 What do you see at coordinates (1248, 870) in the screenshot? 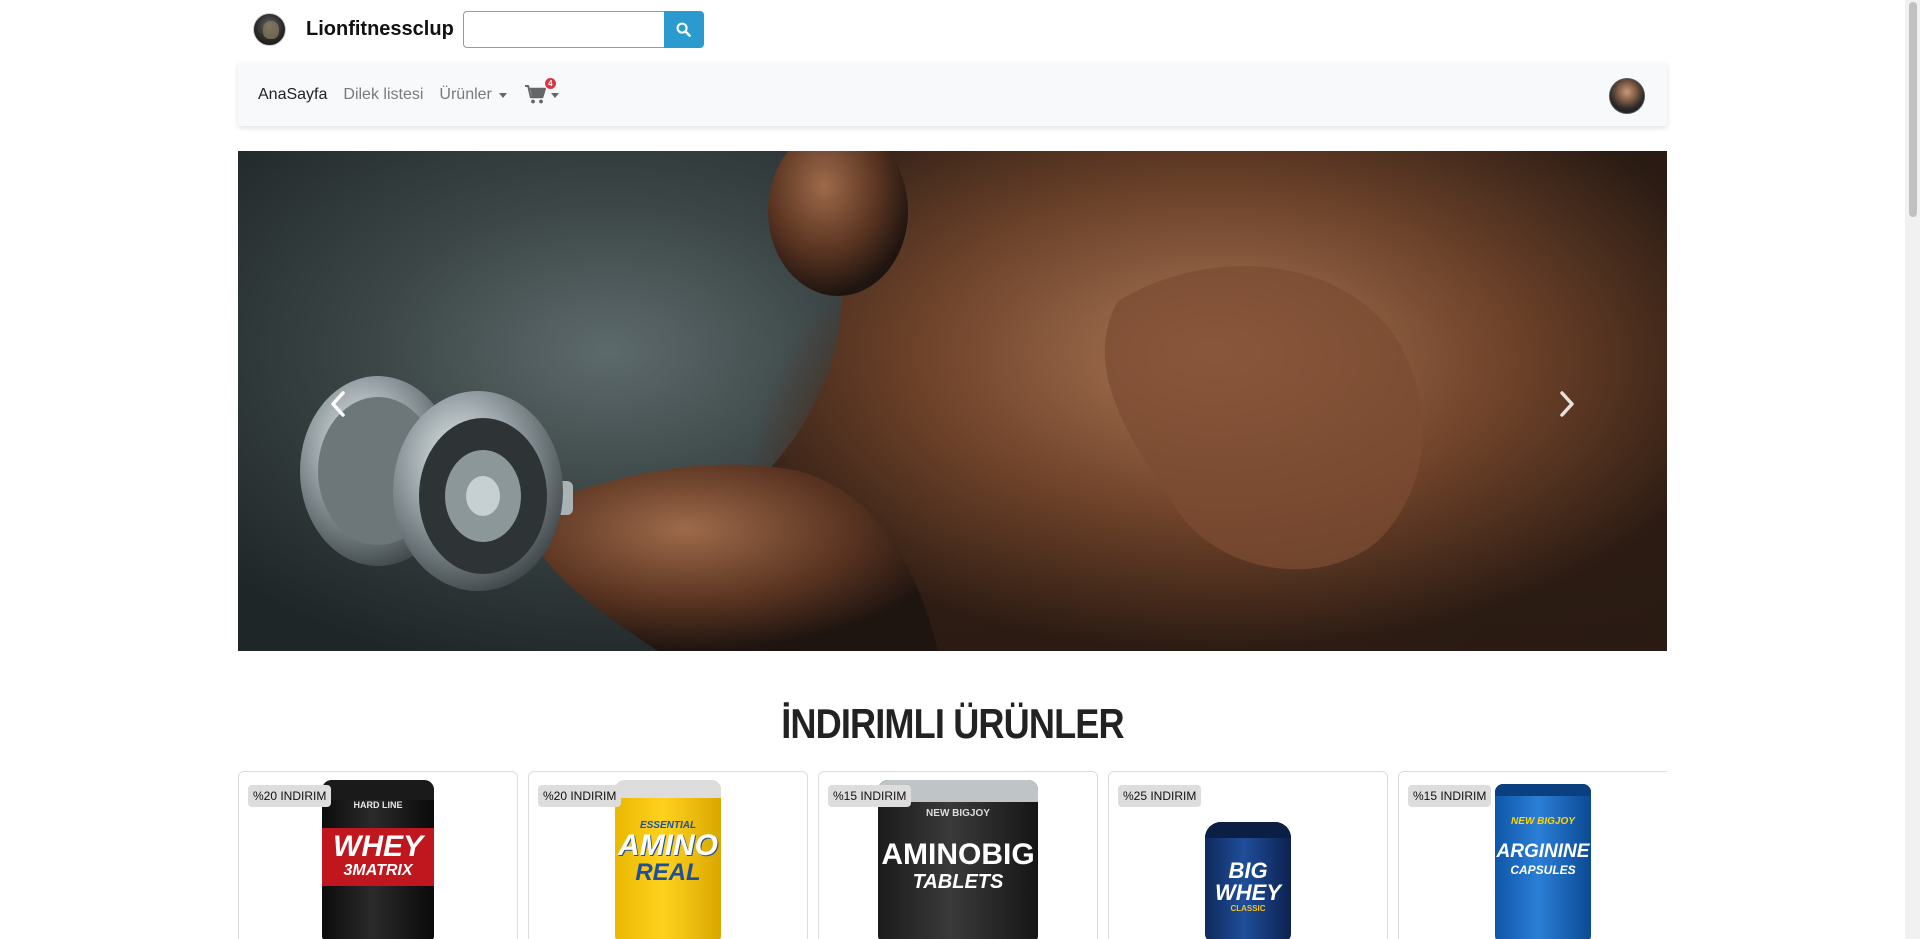
I see `product-name: BIG` at bounding box center [1248, 870].